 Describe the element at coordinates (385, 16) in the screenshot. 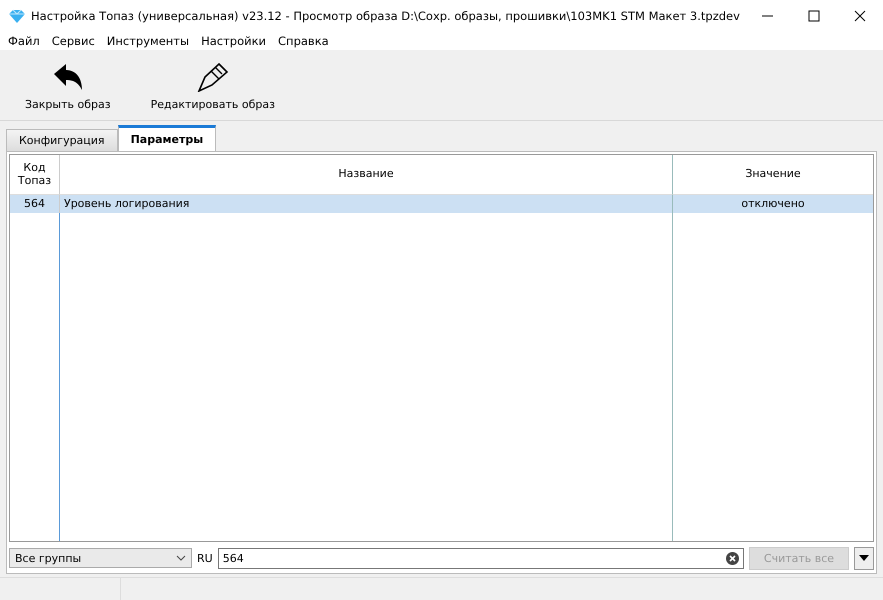

I see `window-title: Настройка Топаз (универсальная) v23.12 - Просмотр образа D:\Сохр. образы, прошивки\103MK1 STM Макет 3.tpzdev` at that location.